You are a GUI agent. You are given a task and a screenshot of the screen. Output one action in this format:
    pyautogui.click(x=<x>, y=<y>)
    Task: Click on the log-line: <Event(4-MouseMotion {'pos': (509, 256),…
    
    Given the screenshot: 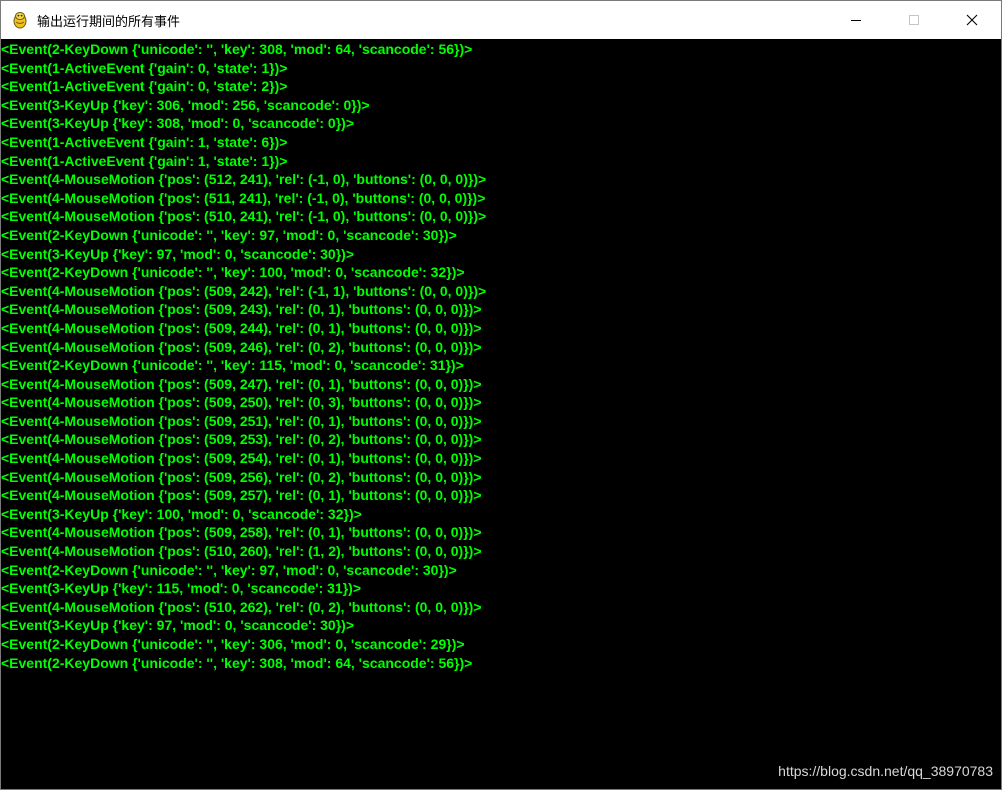 What is the action you would take?
    pyautogui.click(x=241, y=476)
    